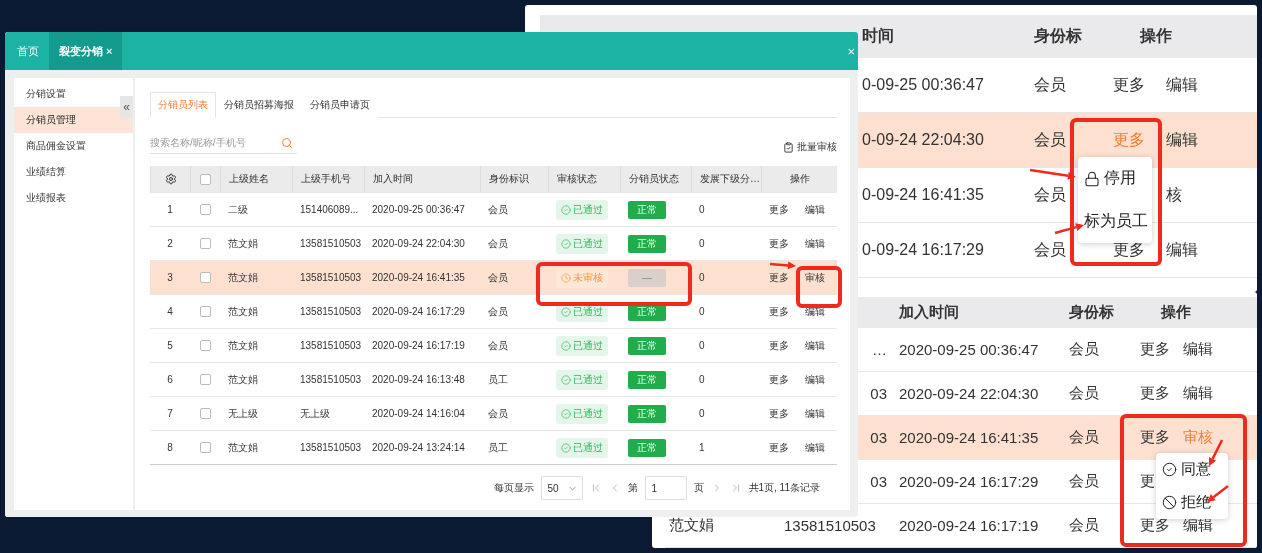  Describe the element at coordinates (561, 488) in the screenshot. I see `page-size-select: 50` at that location.